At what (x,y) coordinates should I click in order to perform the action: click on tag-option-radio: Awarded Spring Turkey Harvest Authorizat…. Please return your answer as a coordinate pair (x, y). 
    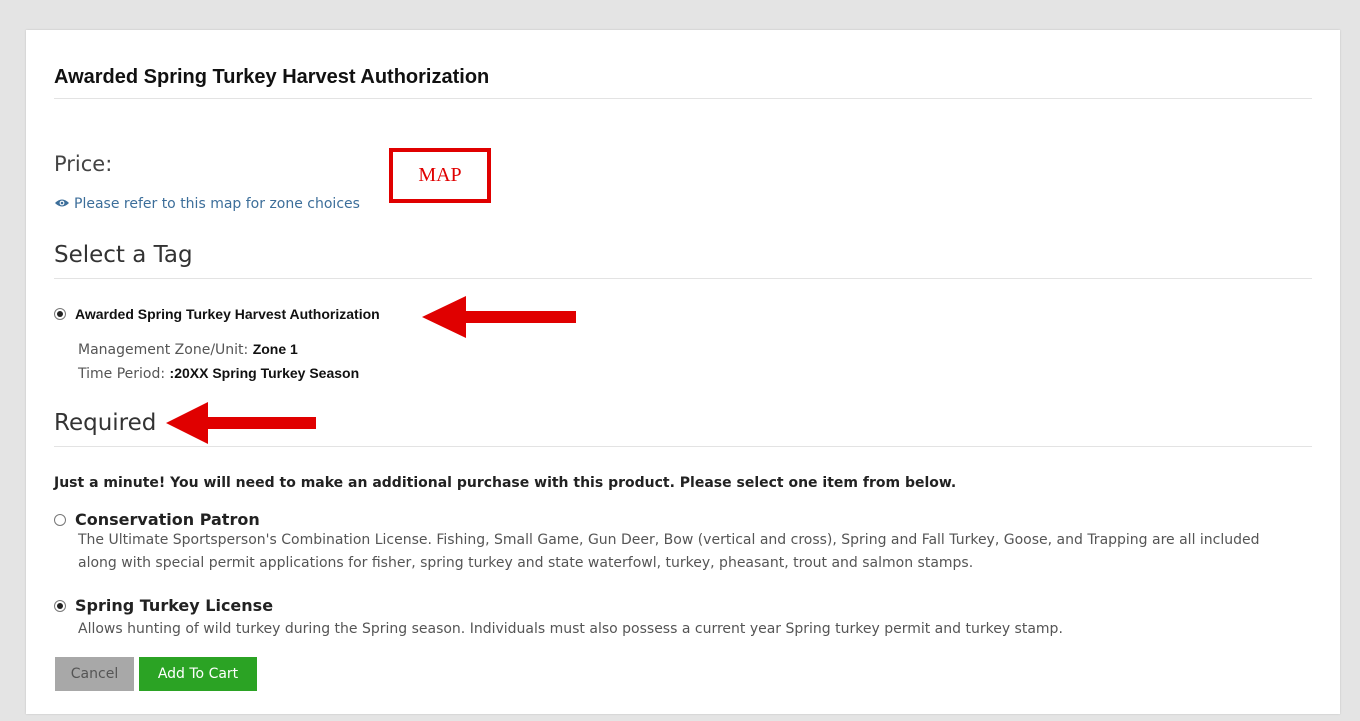
    Looking at the image, I should click on (217, 314).